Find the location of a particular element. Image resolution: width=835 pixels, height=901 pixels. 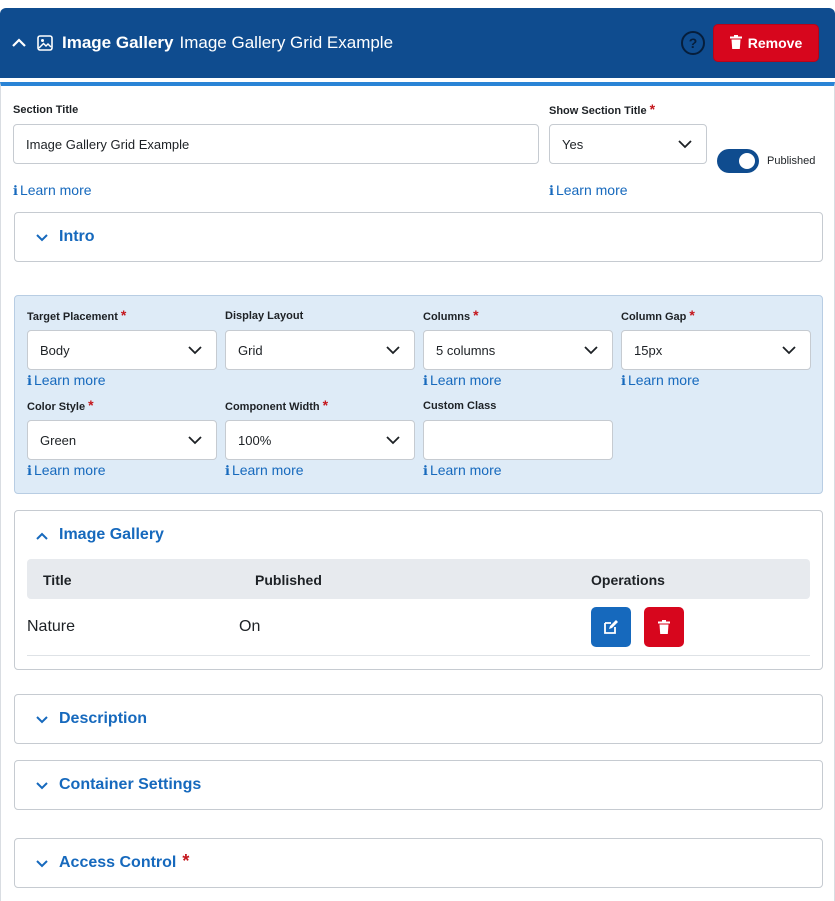

help-button: ? is located at coordinates (693, 43).